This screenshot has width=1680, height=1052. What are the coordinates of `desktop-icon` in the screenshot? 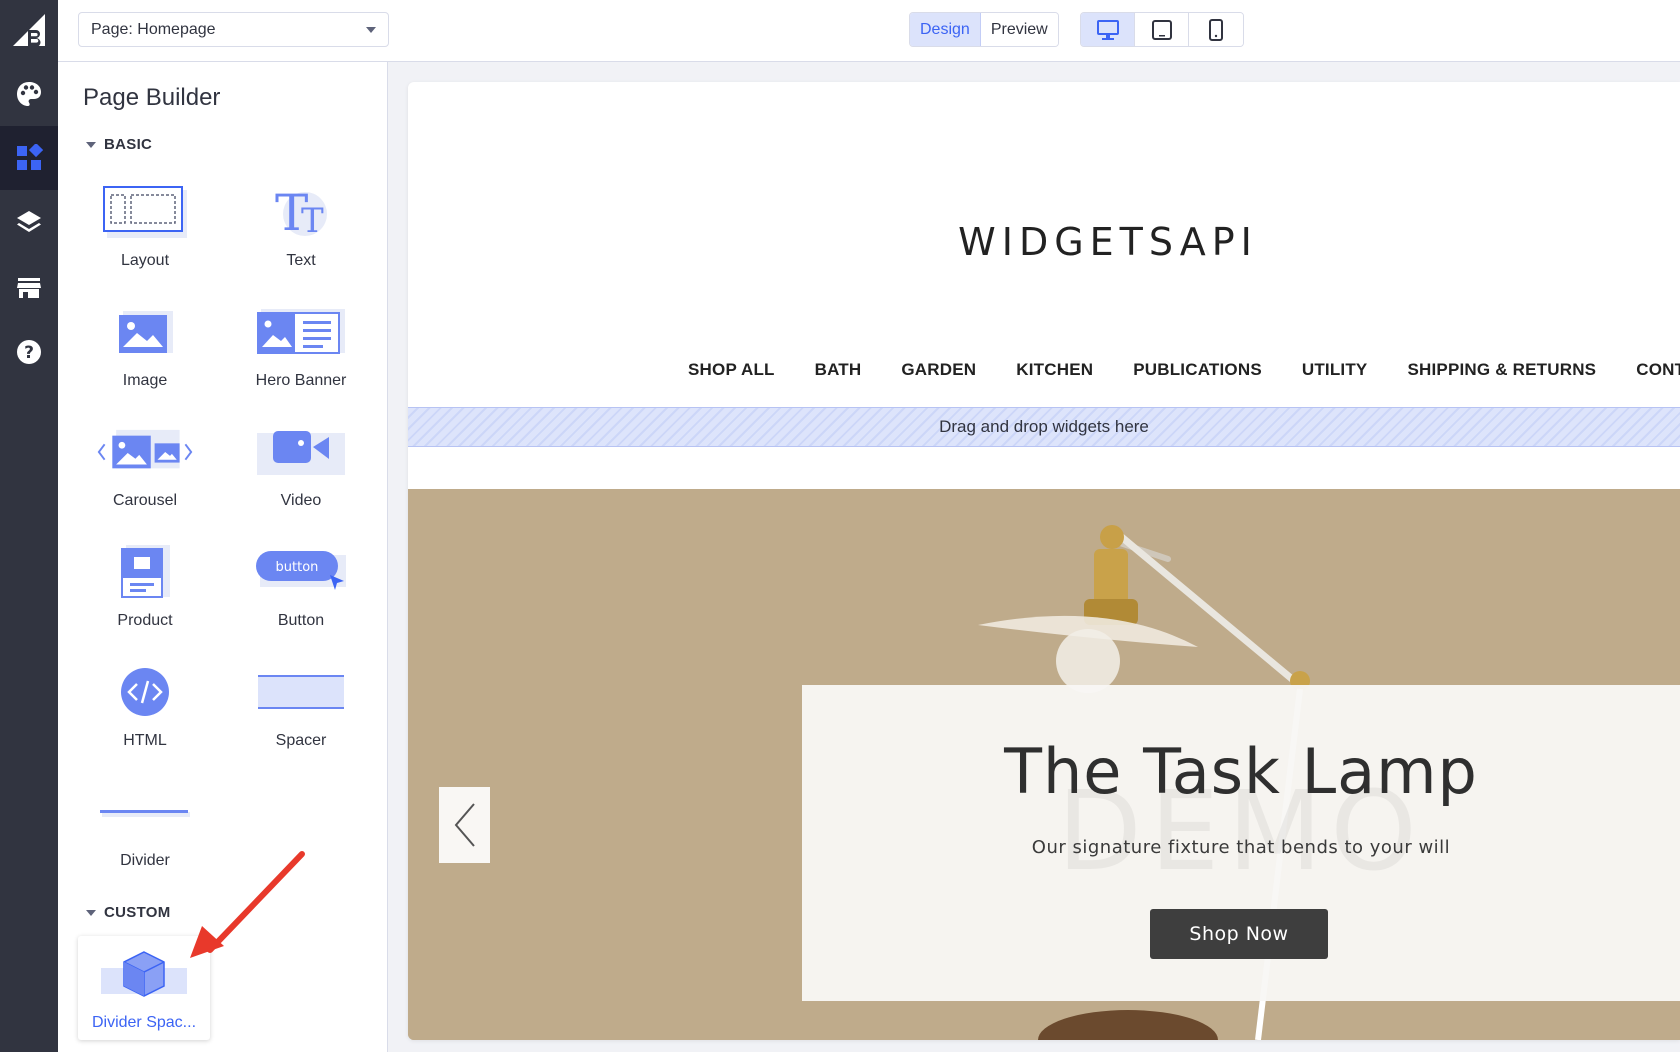 It's located at (1107, 29).